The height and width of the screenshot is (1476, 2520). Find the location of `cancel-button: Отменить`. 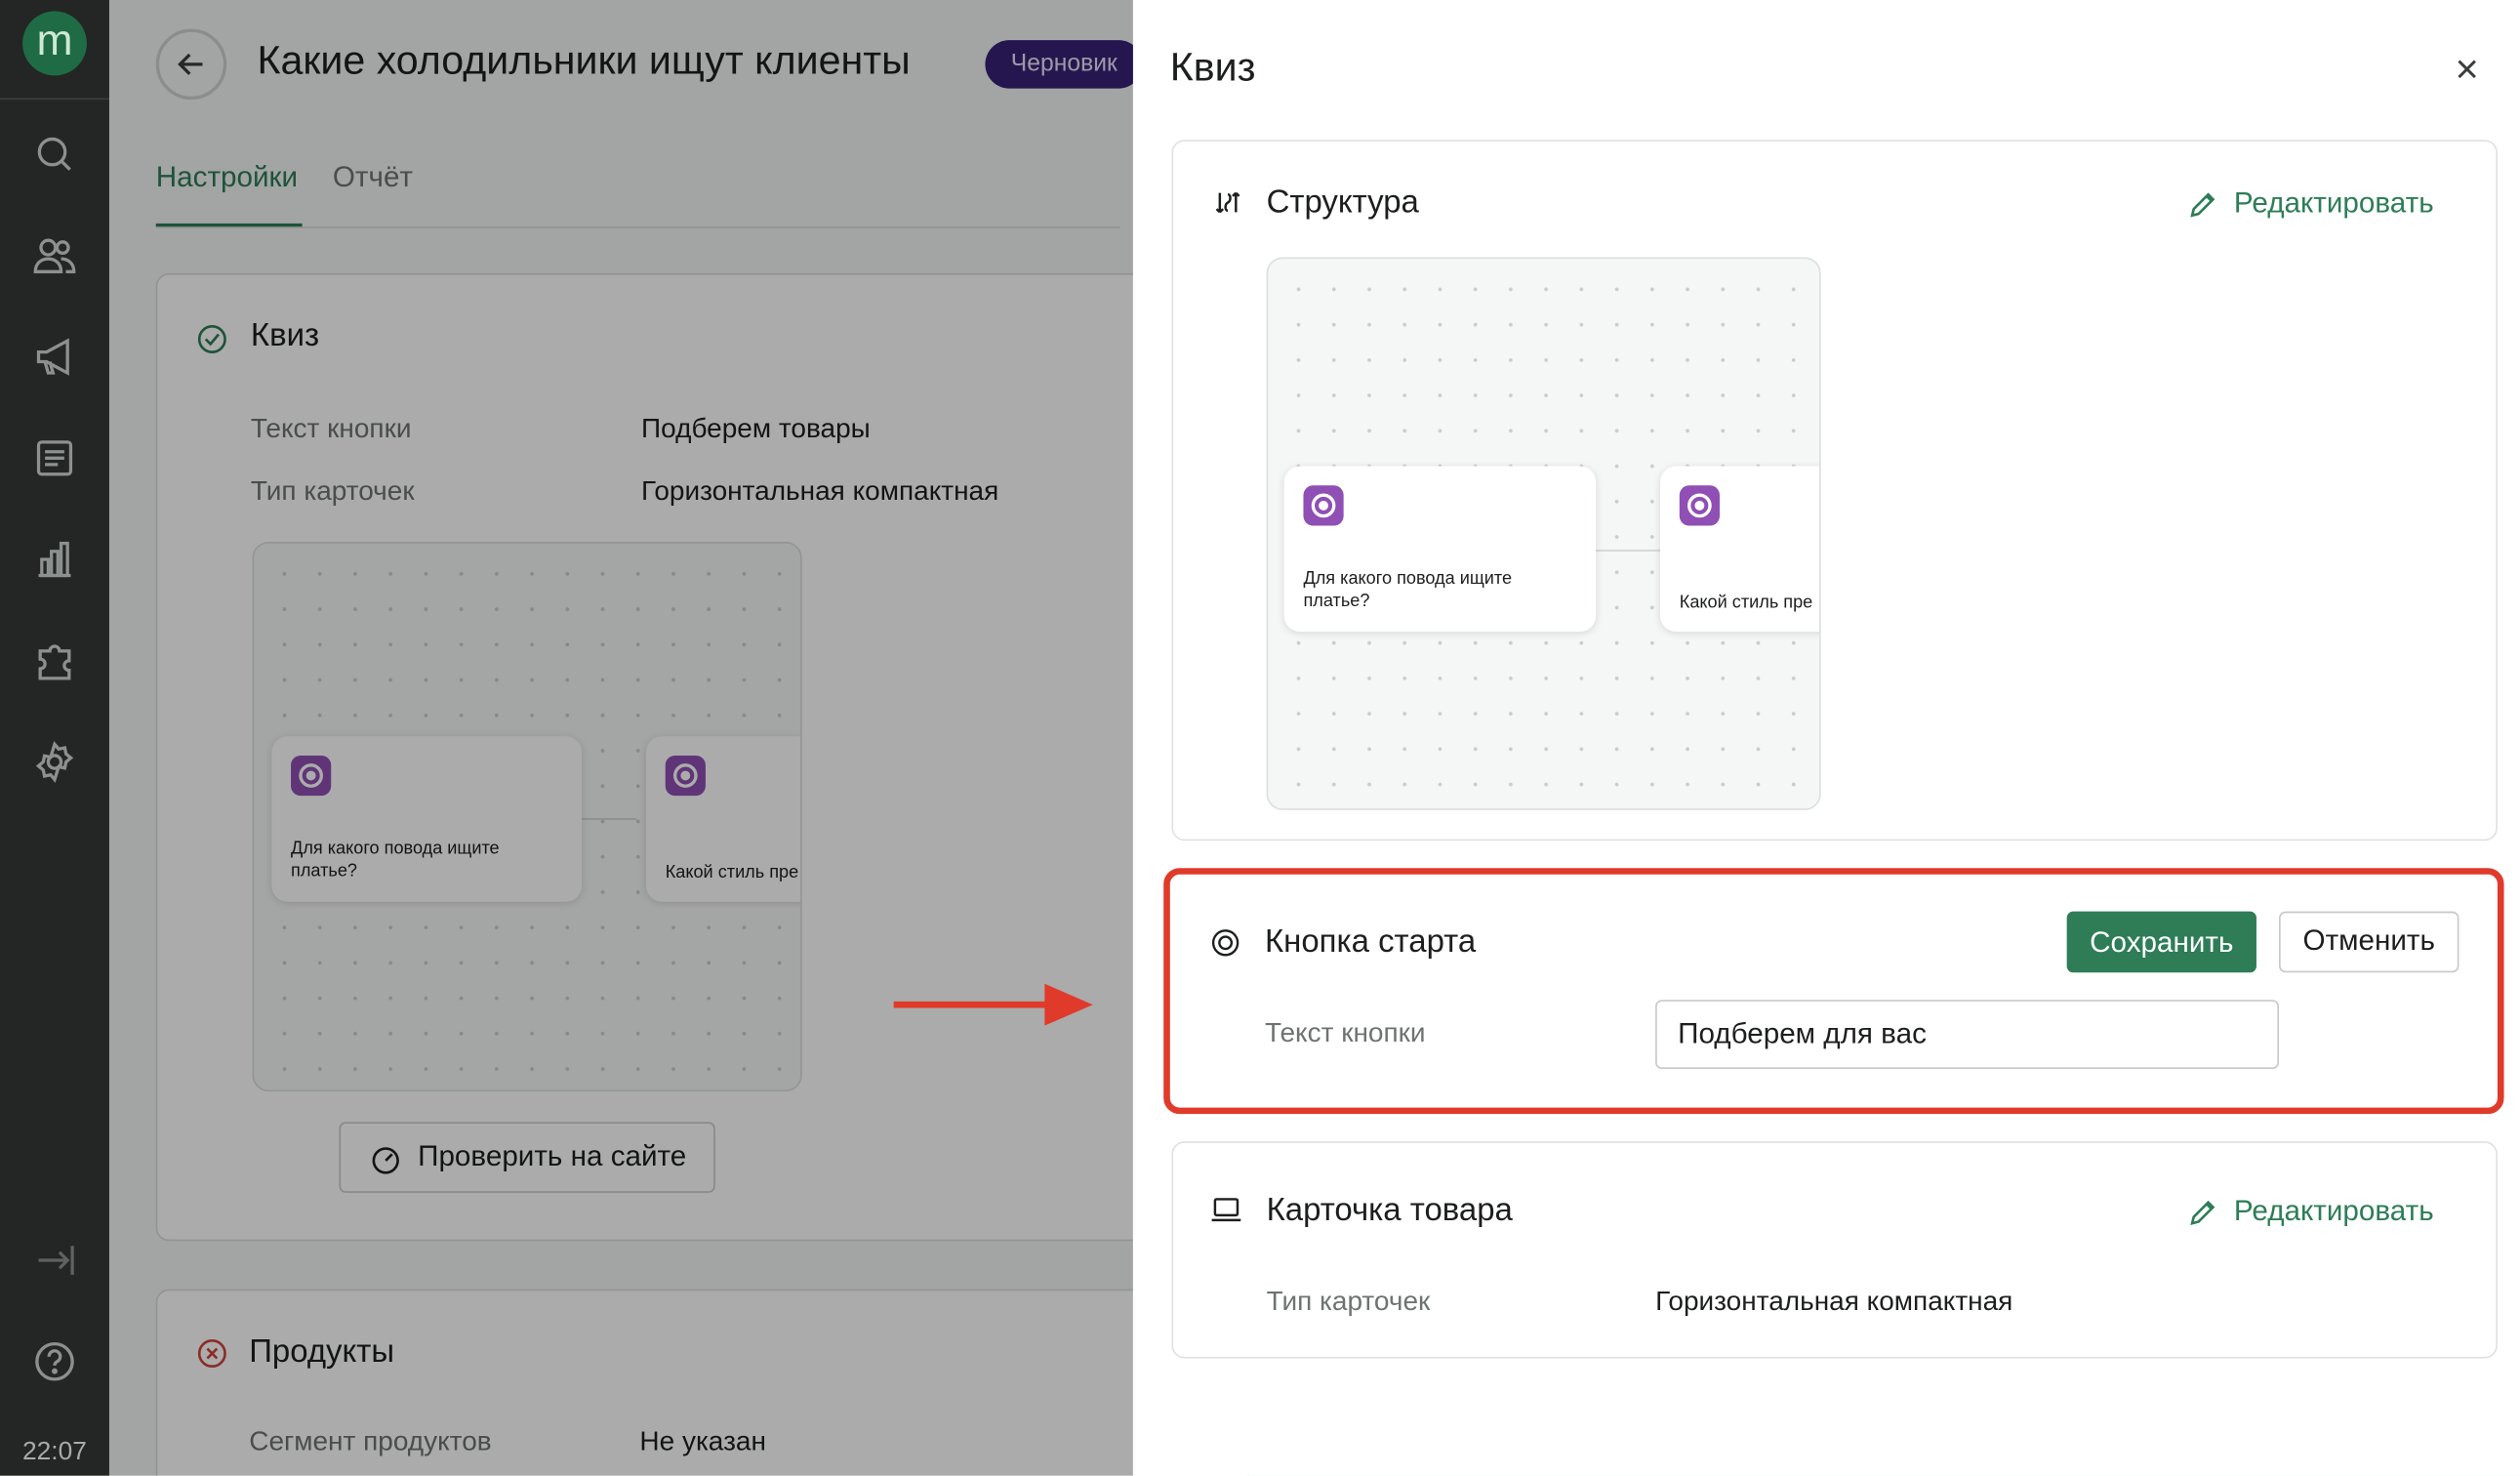

cancel-button: Отменить is located at coordinates (2369, 942).